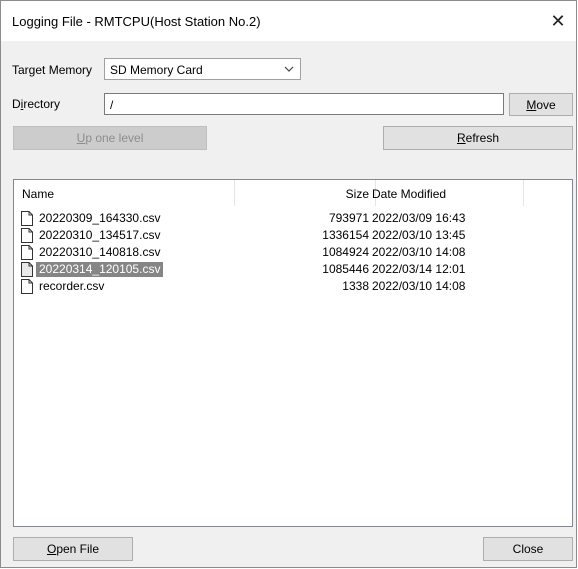 Image resolution: width=578 pixels, height=569 pixels. Describe the element at coordinates (409, 194) in the screenshot. I see `column-header-date-modified: Date Modified` at that location.